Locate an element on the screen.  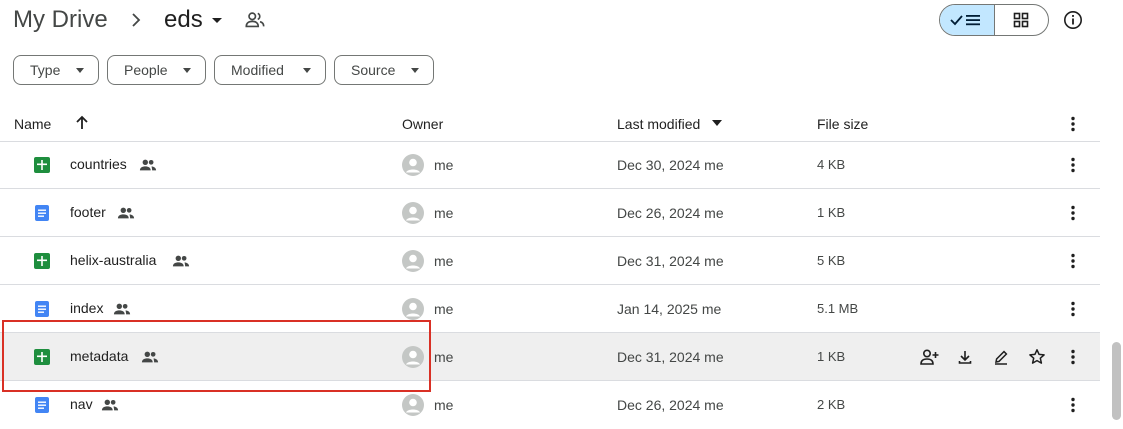
column-header-owner: Owner is located at coordinates (422, 124).